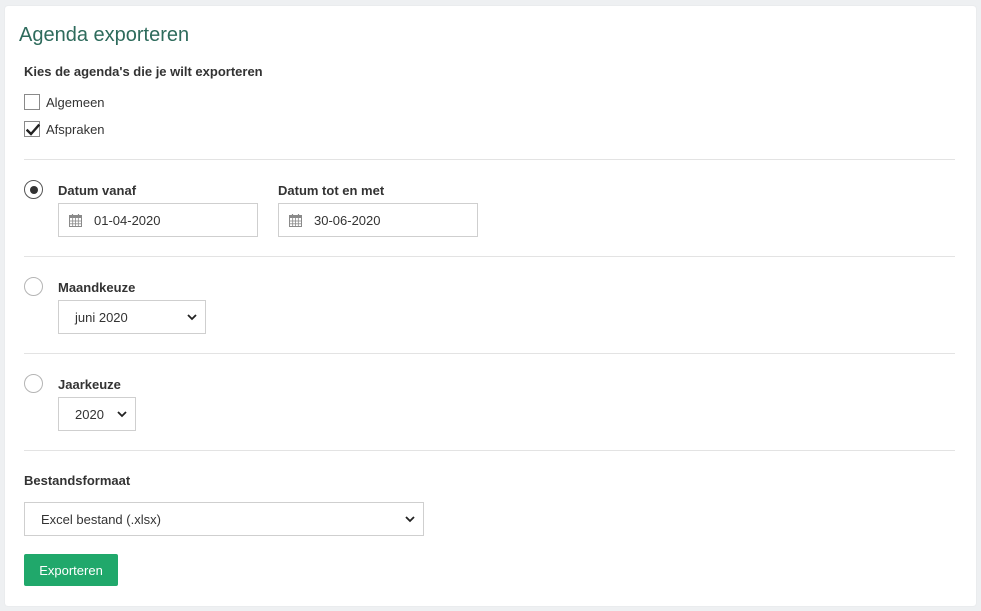 This screenshot has height=611, width=981. I want to click on year-choice-label: Jaarkeuze, so click(89, 384).